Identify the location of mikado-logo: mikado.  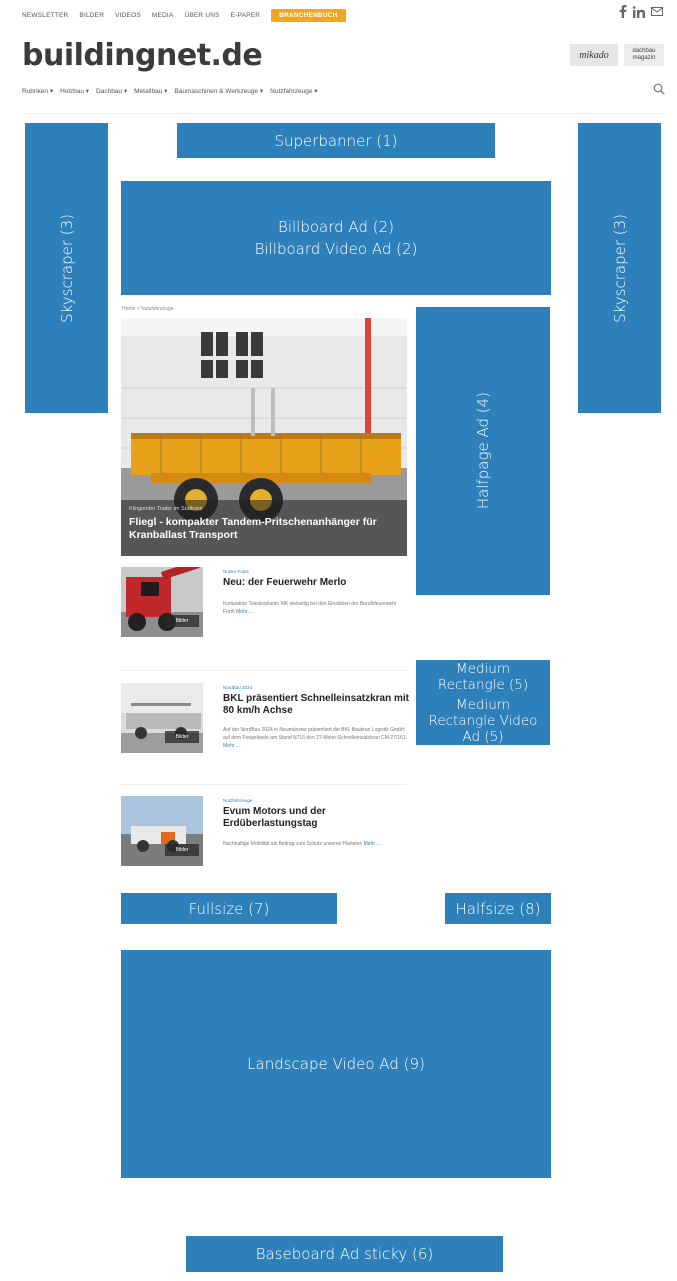
(594, 55).